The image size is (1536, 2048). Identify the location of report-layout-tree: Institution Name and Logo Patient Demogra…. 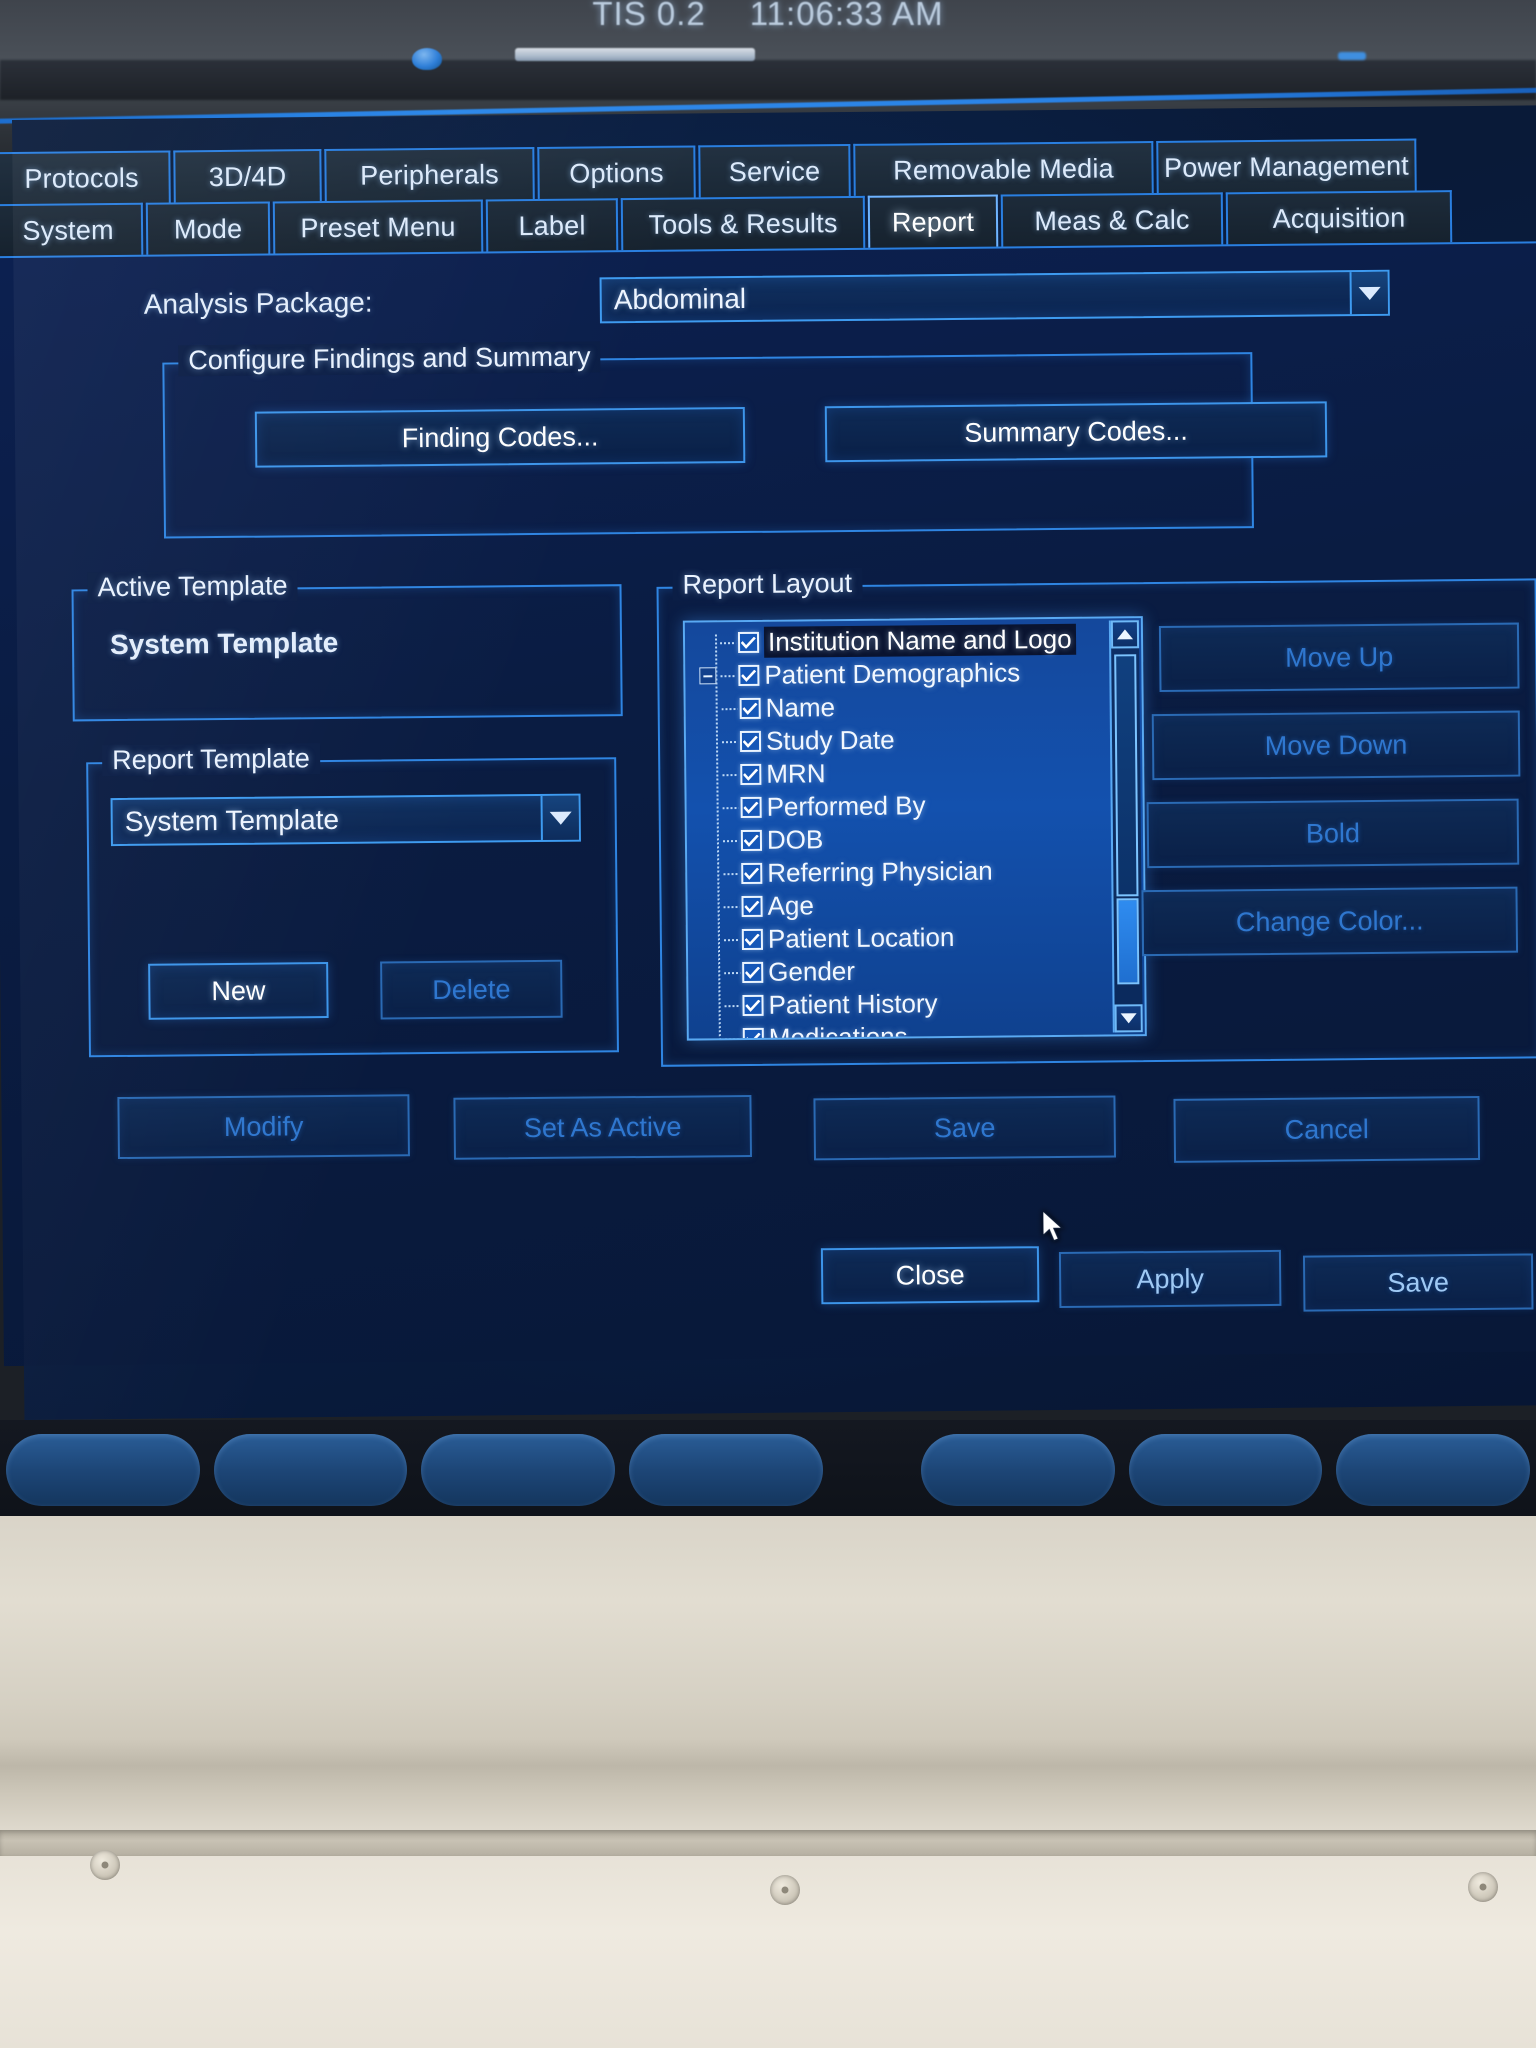
(898, 832).